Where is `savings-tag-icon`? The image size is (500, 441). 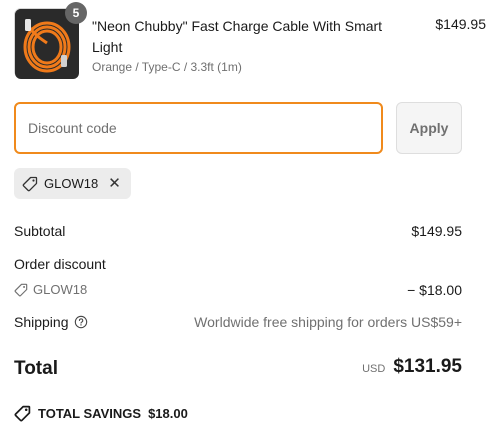
savings-tag-icon is located at coordinates (22, 413).